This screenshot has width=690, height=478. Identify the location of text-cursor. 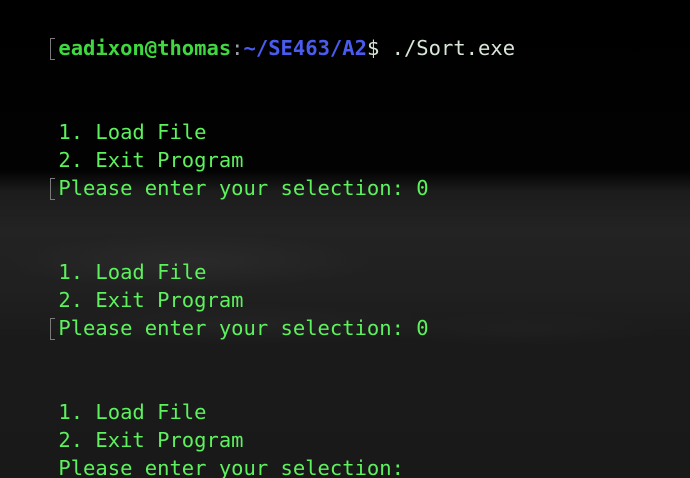
(421, 467).